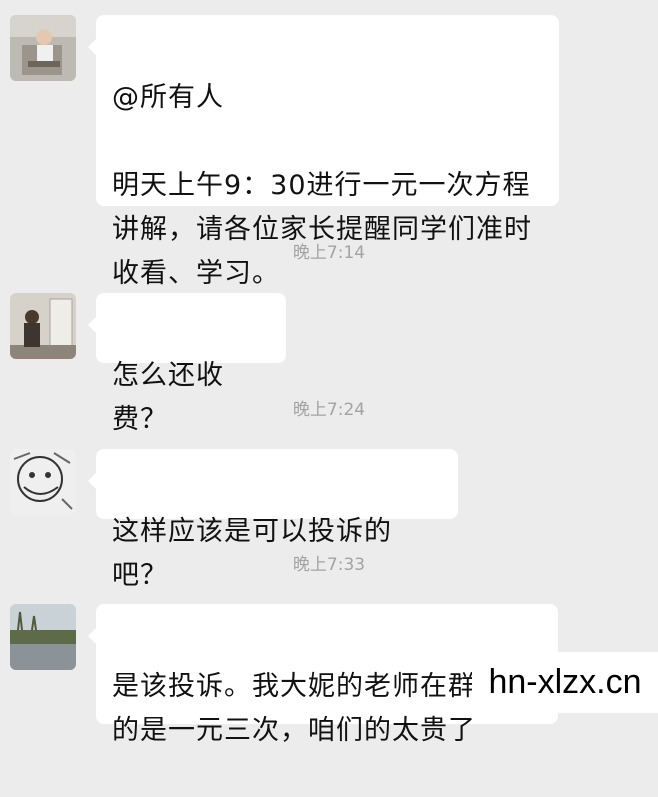  I want to click on timestamp-2: 晚上7:24, so click(329, 410).